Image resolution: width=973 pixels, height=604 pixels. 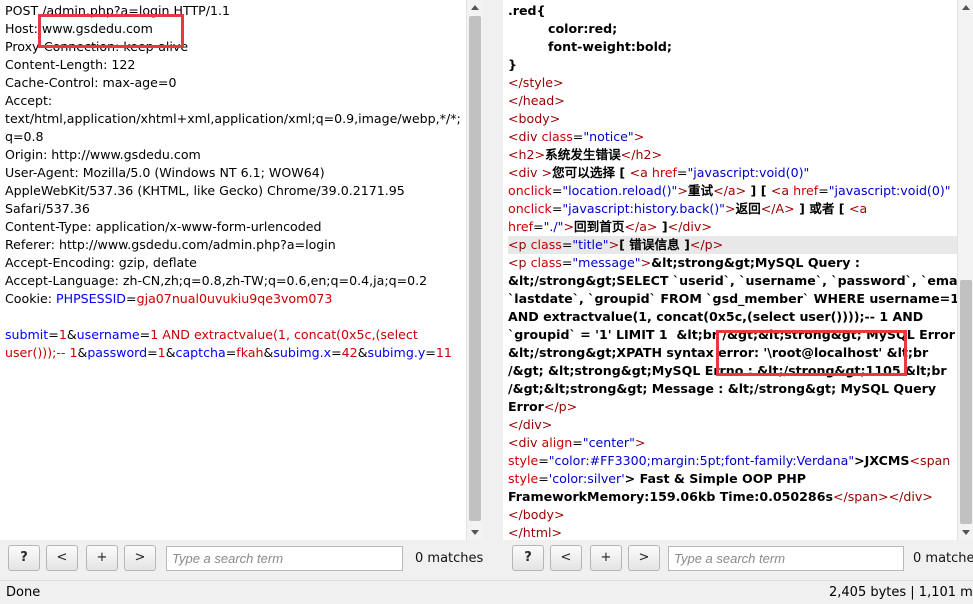 What do you see at coordinates (620, 190) in the screenshot?
I see `html-attr-value: "location.reload()"` at bounding box center [620, 190].